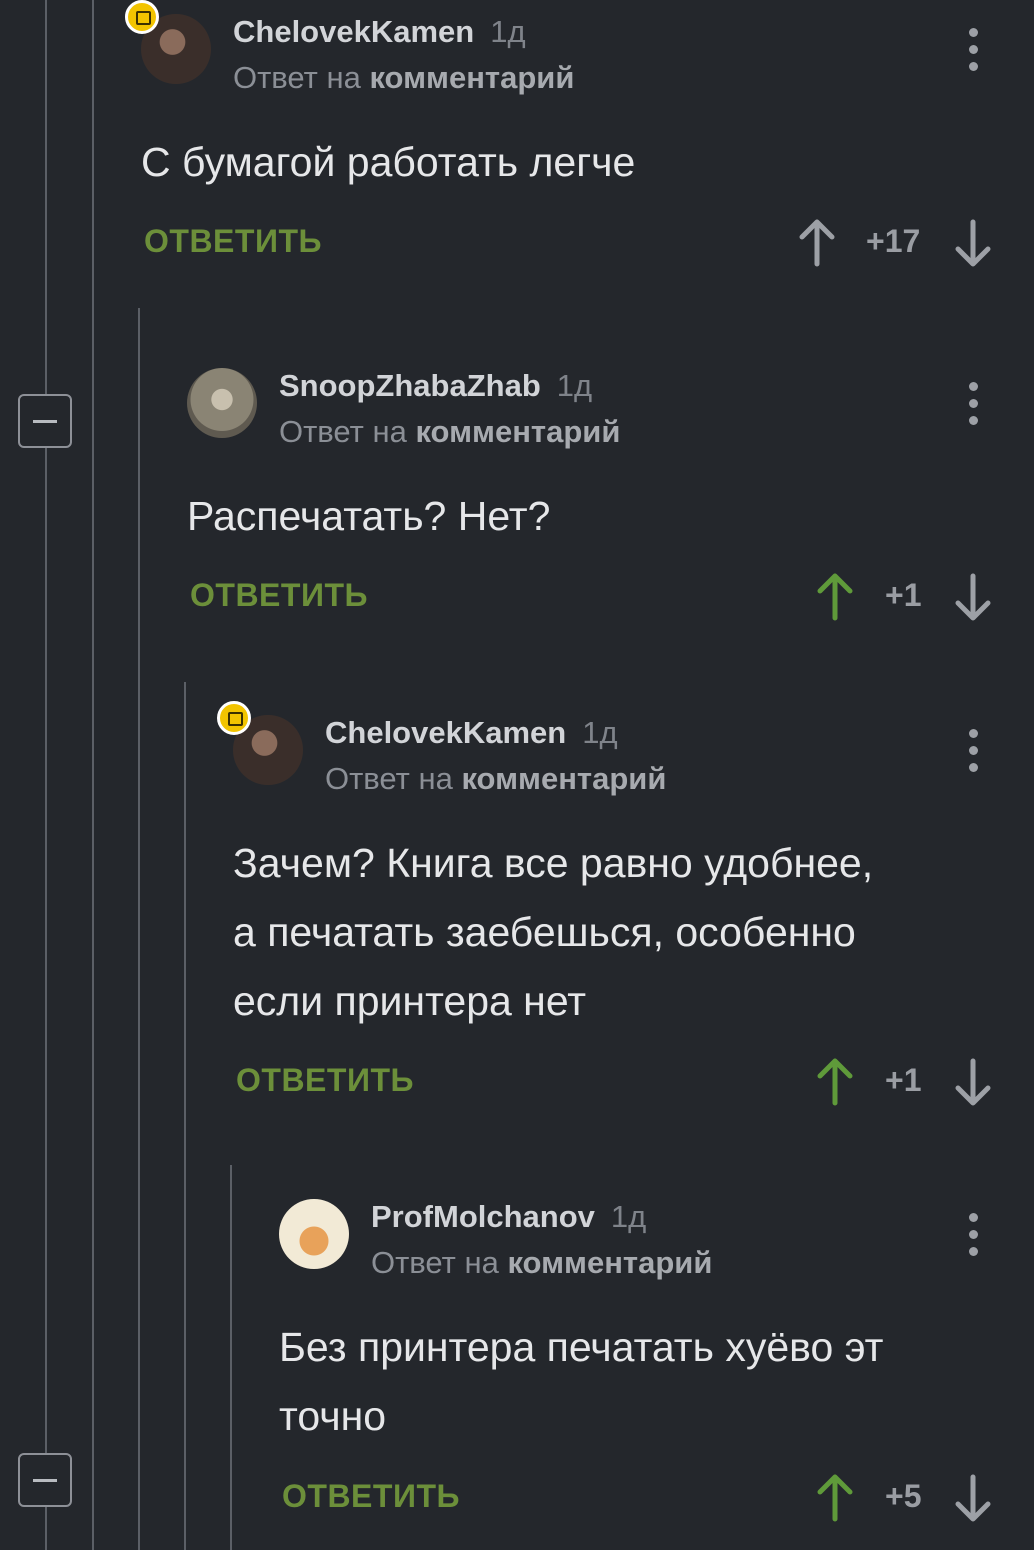  Describe the element at coordinates (369, 516) in the screenshot. I see `comment-text: Распечатать? Нет?` at that location.